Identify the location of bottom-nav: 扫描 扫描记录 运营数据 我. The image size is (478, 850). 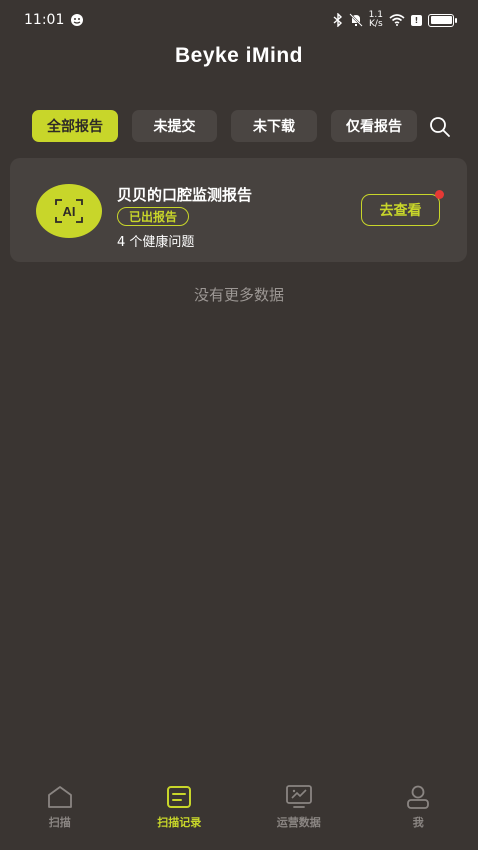
(239, 810).